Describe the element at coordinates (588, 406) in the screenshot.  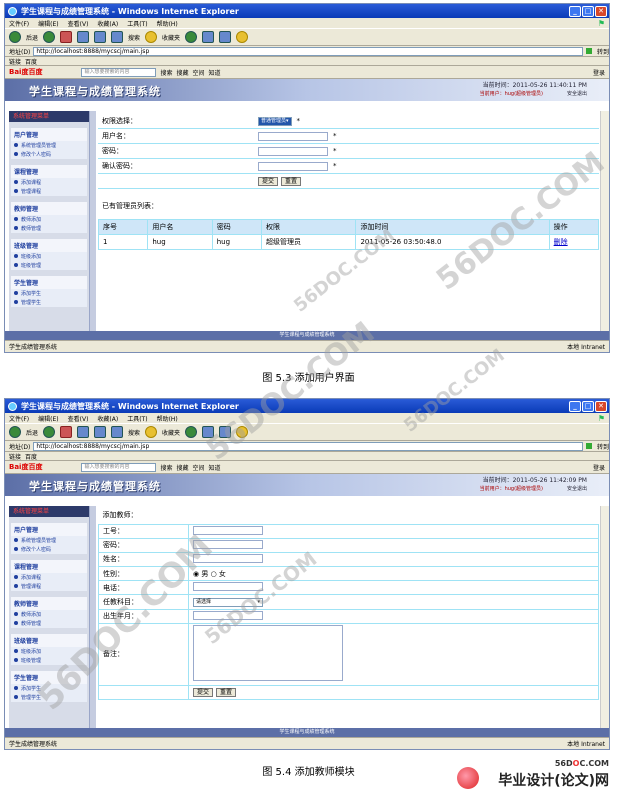
I see `maximize-icon: □` at that location.